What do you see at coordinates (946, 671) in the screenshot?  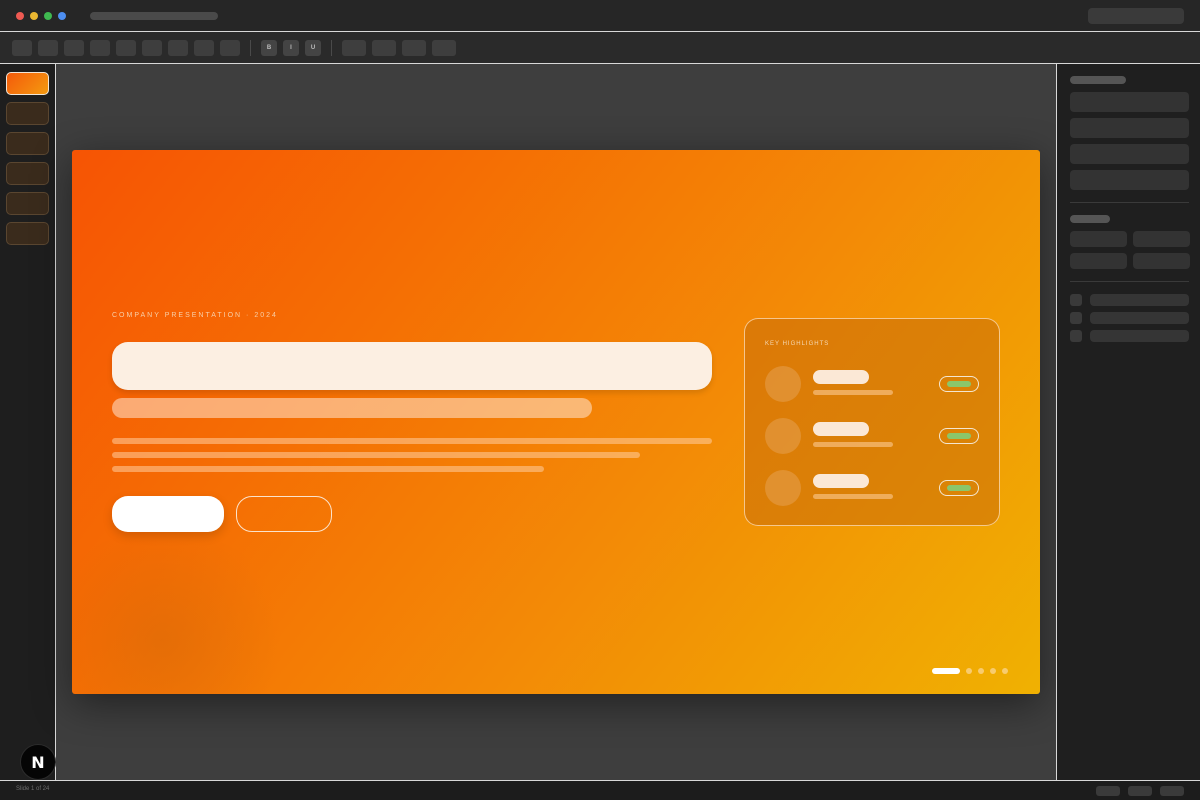 I see `pagination-dot-active` at bounding box center [946, 671].